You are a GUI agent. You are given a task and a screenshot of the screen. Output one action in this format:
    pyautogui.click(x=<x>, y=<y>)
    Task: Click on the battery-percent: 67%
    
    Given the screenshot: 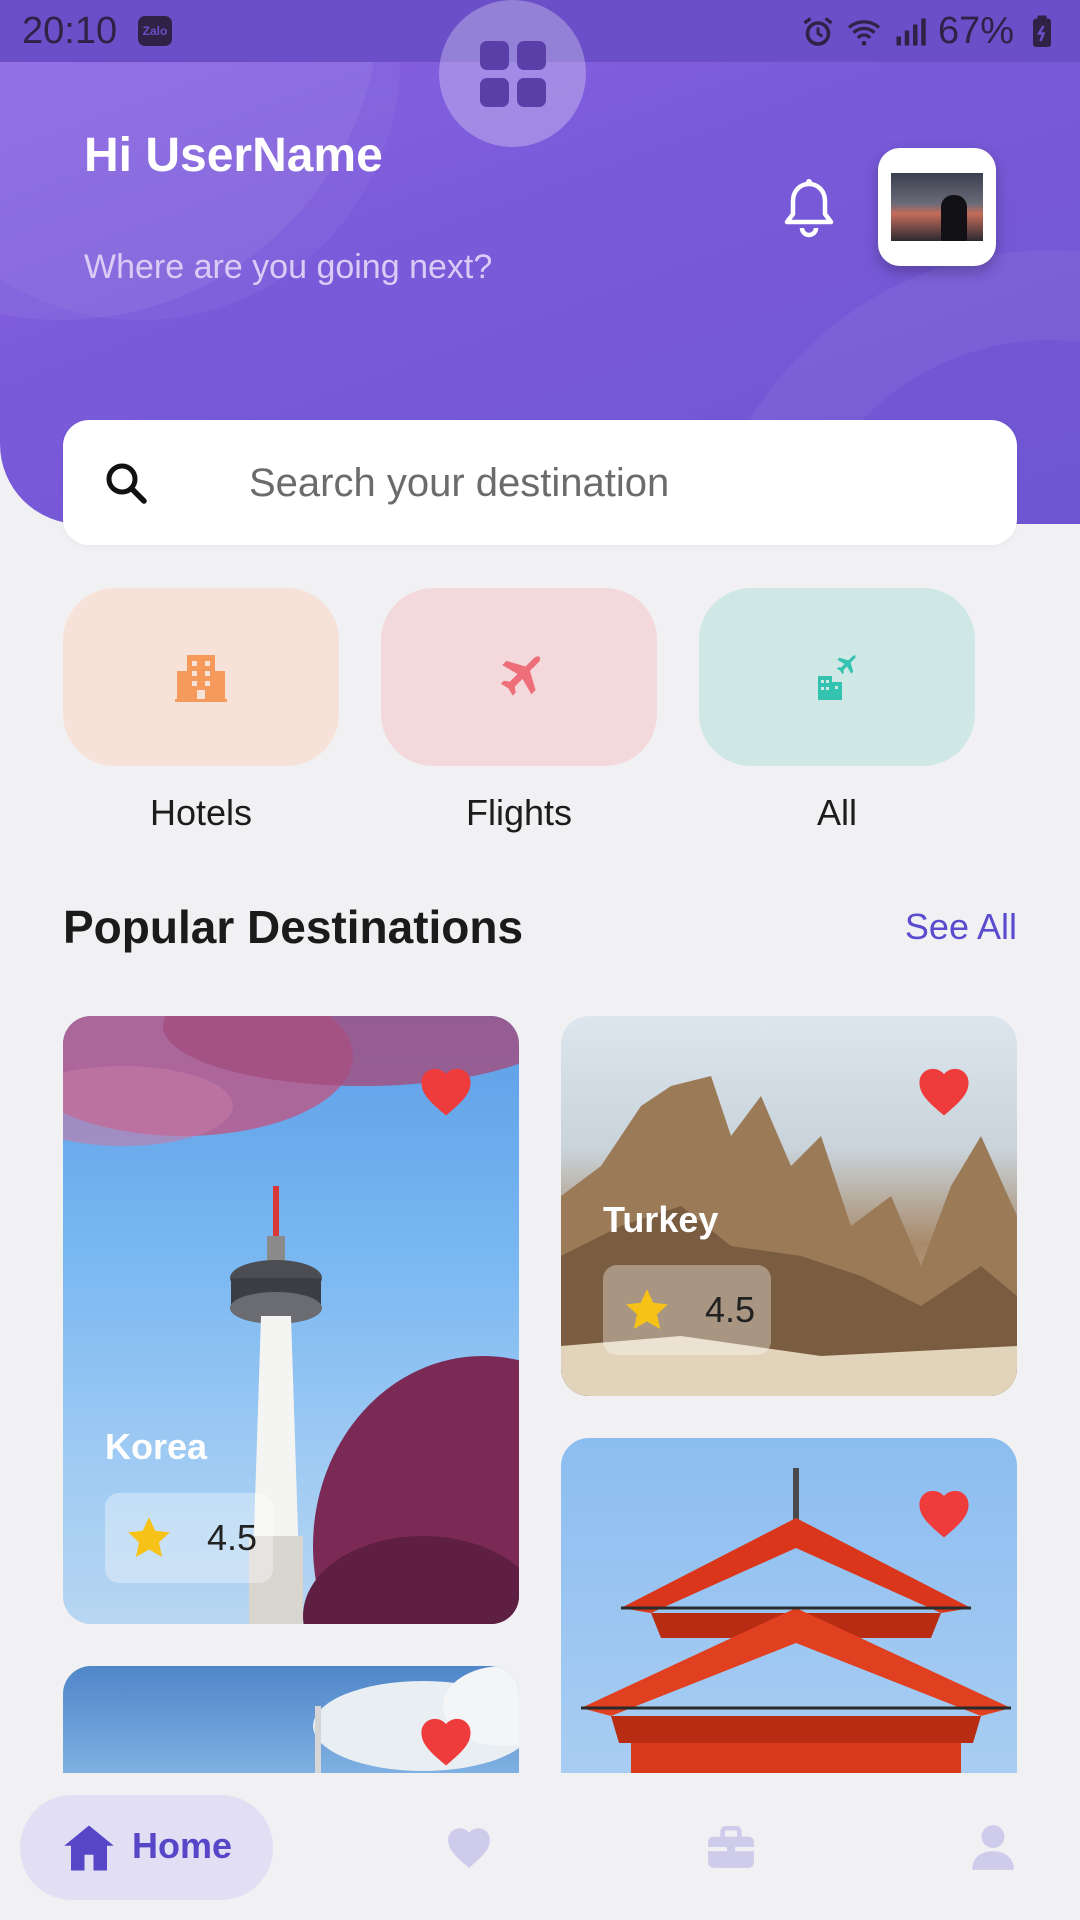 What is the action you would take?
    pyautogui.click(x=975, y=31)
    